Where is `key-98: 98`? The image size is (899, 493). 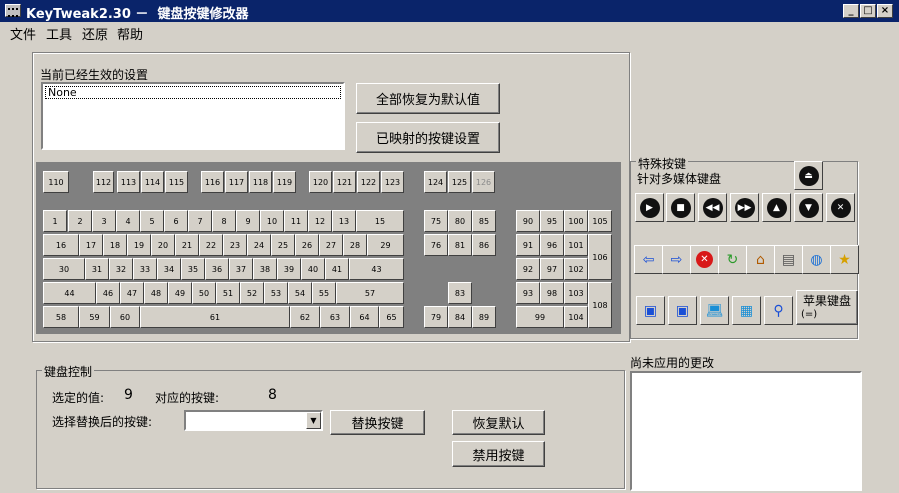
key-98: 98 is located at coordinates (552, 293).